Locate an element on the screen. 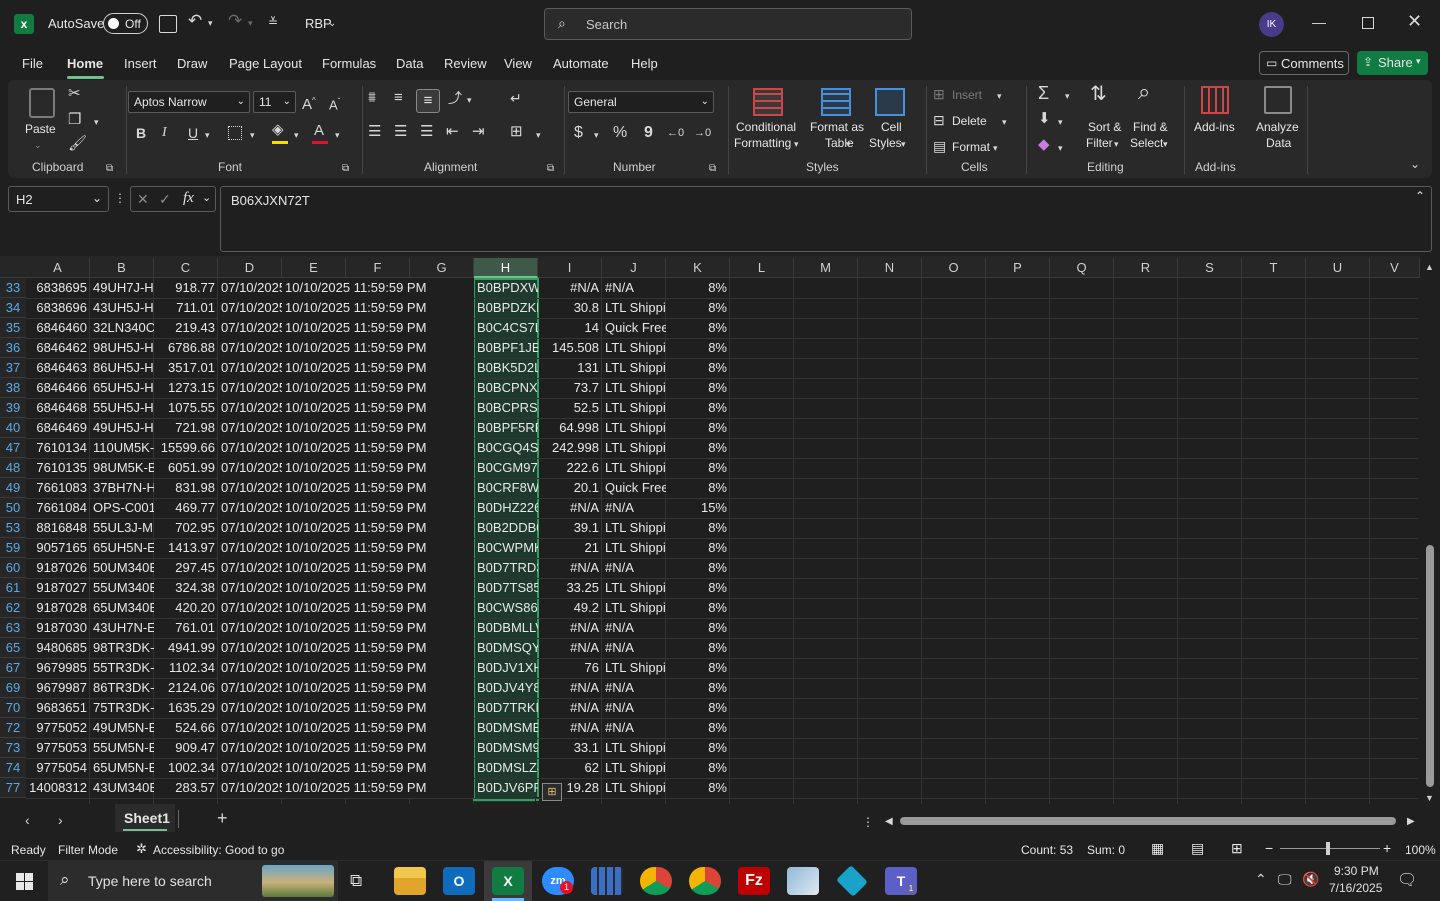  row-header: 62 is located at coordinates (13, 608).